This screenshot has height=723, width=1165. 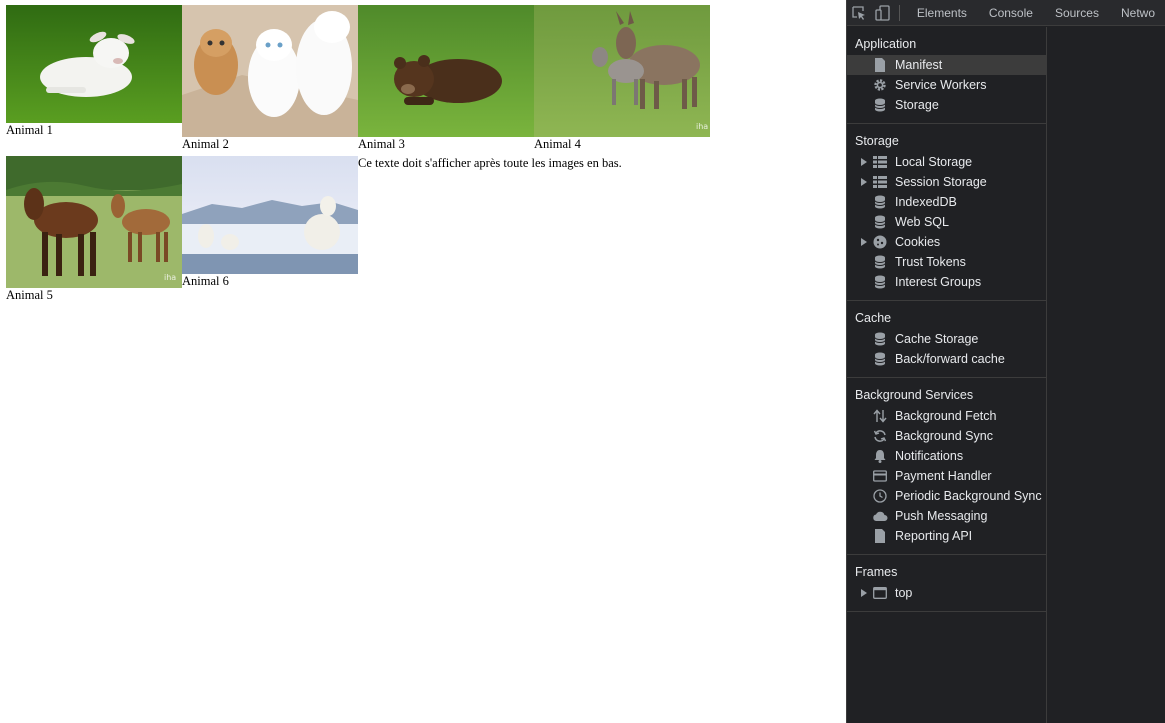 I want to click on animal-4-caption: Animal 4, so click(x=557, y=144).